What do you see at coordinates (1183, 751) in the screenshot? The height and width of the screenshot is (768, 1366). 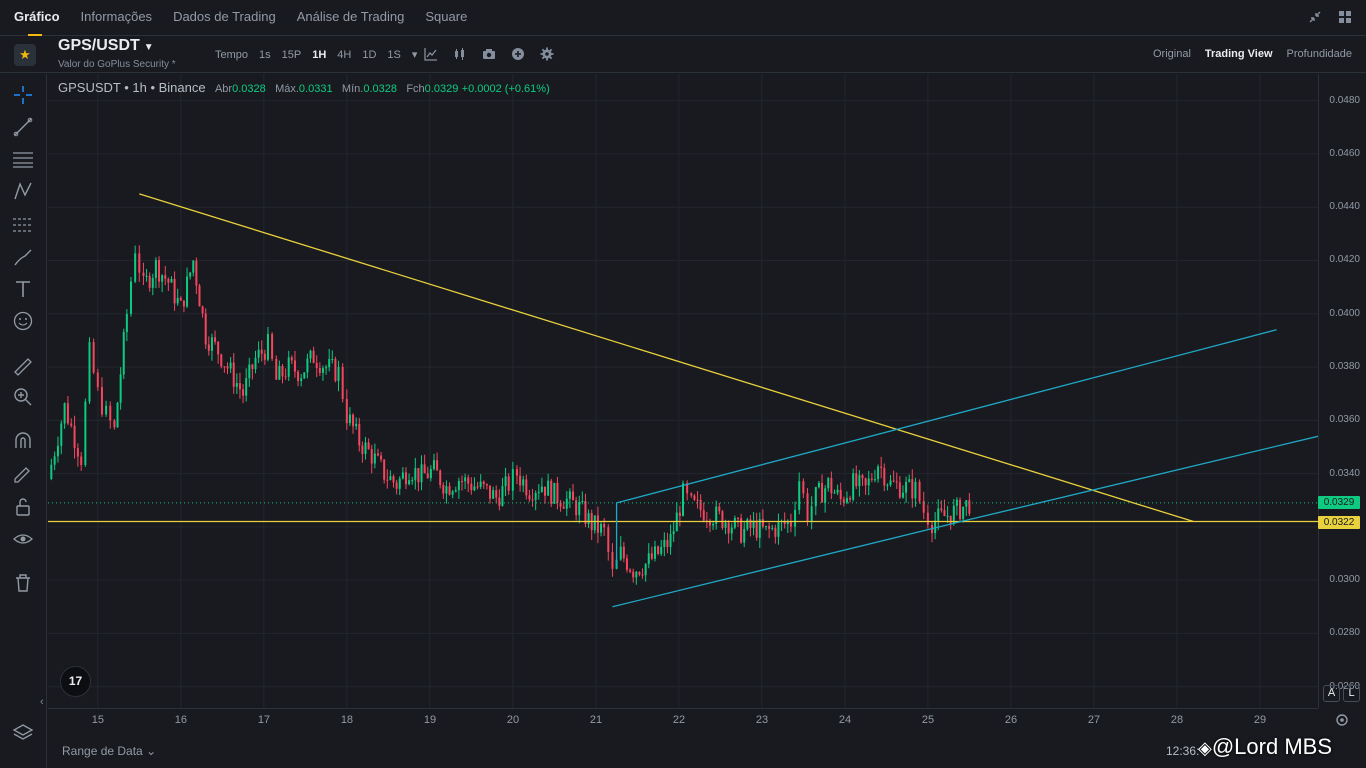 I see `clock: 12:36:` at bounding box center [1183, 751].